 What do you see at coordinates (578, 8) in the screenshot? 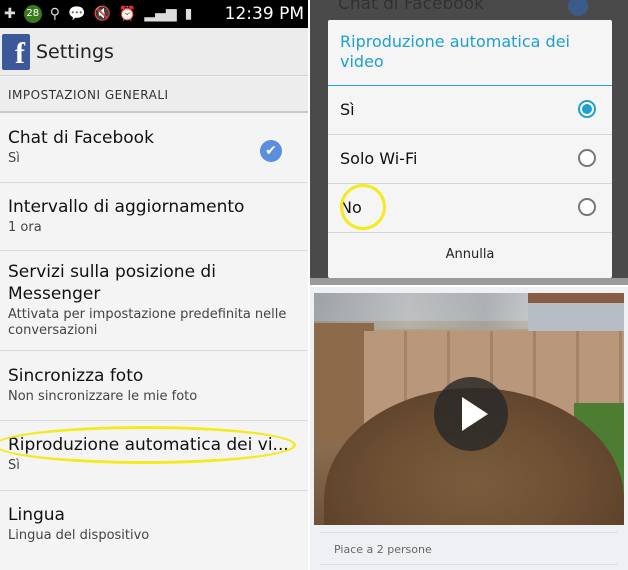
I see `background-check-icon` at bounding box center [578, 8].